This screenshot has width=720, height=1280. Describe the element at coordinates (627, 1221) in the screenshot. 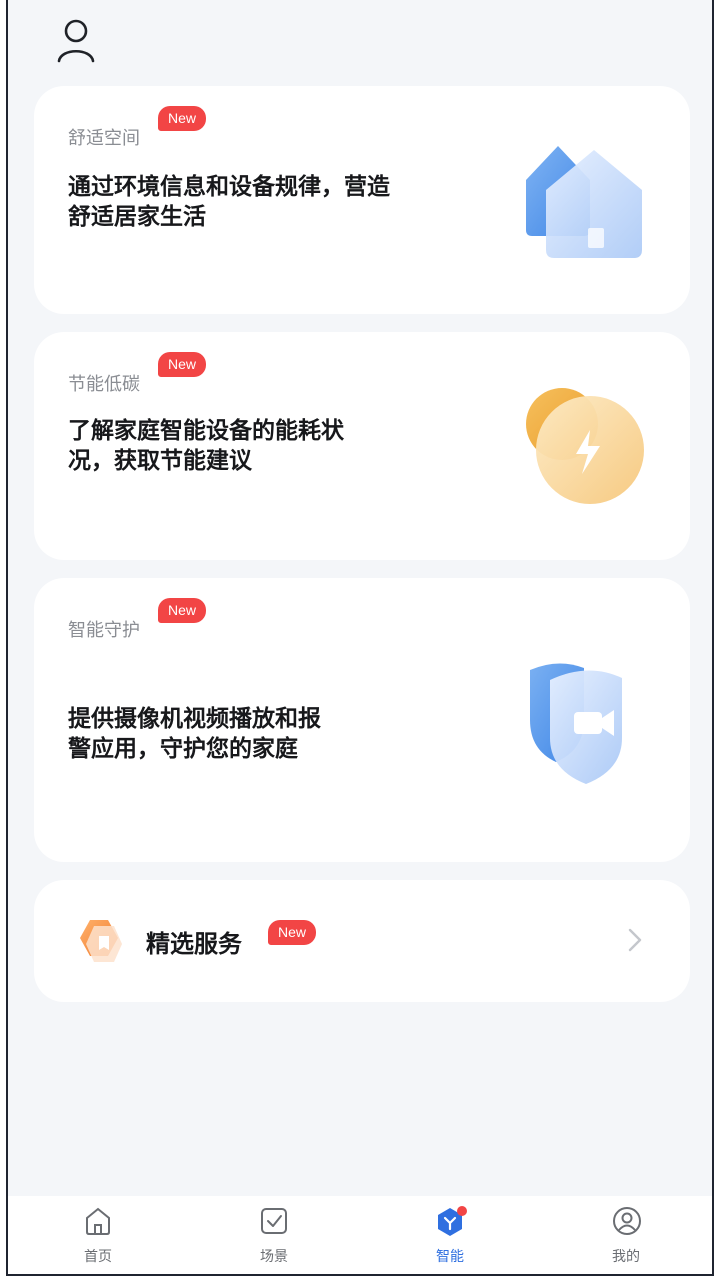

I see `profile-icon` at that location.